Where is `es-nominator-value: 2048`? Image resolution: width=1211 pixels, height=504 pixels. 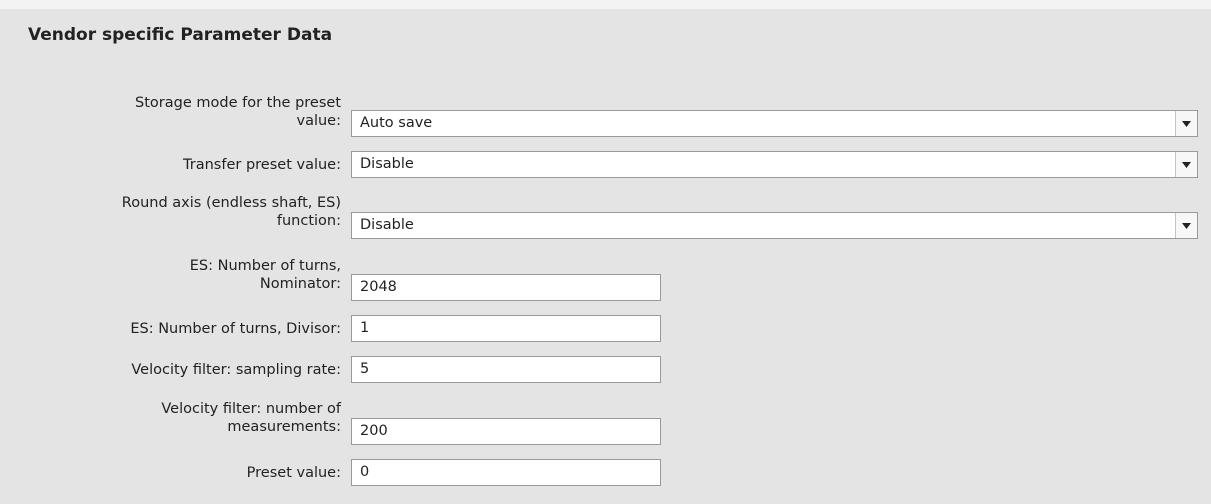 es-nominator-value: 2048 is located at coordinates (378, 287).